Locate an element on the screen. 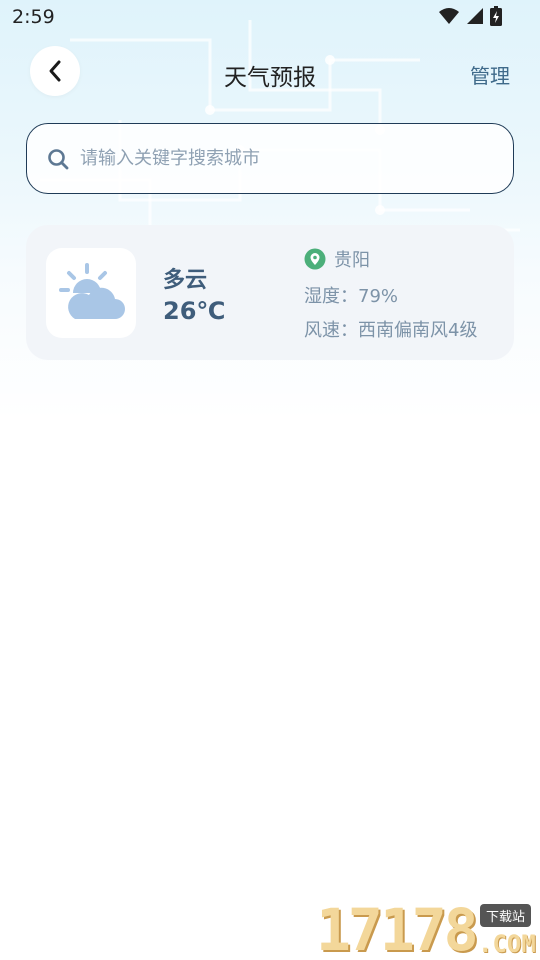 The width and height of the screenshot is (540, 960). page-title: 天气预报 is located at coordinates (270, 78).